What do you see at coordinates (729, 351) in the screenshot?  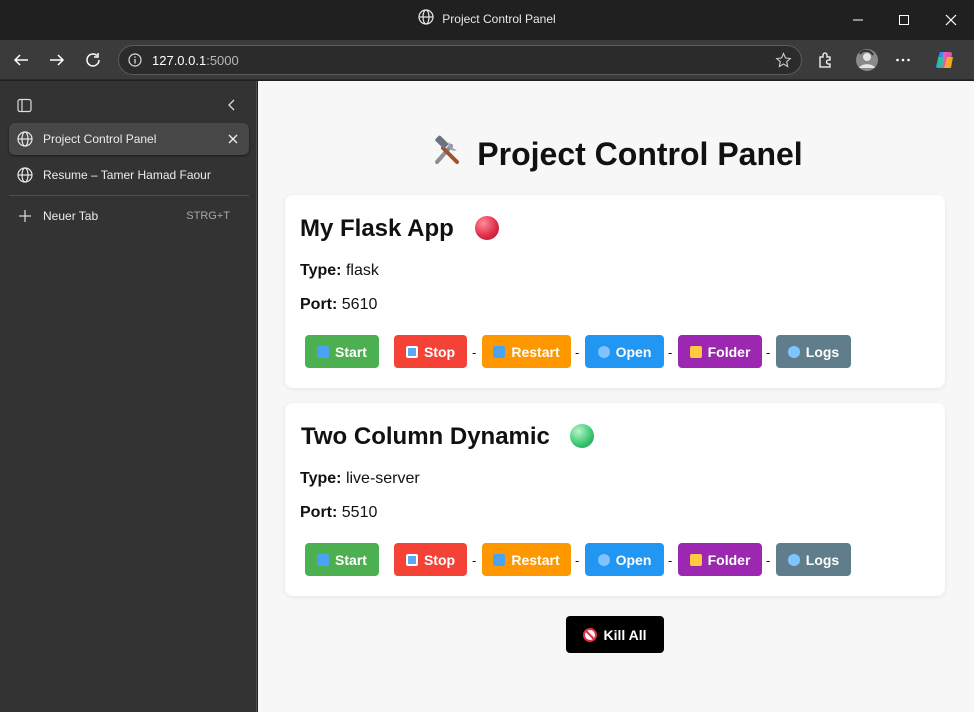 I see `folder-label: Folder` at bounding box center [729, 351].